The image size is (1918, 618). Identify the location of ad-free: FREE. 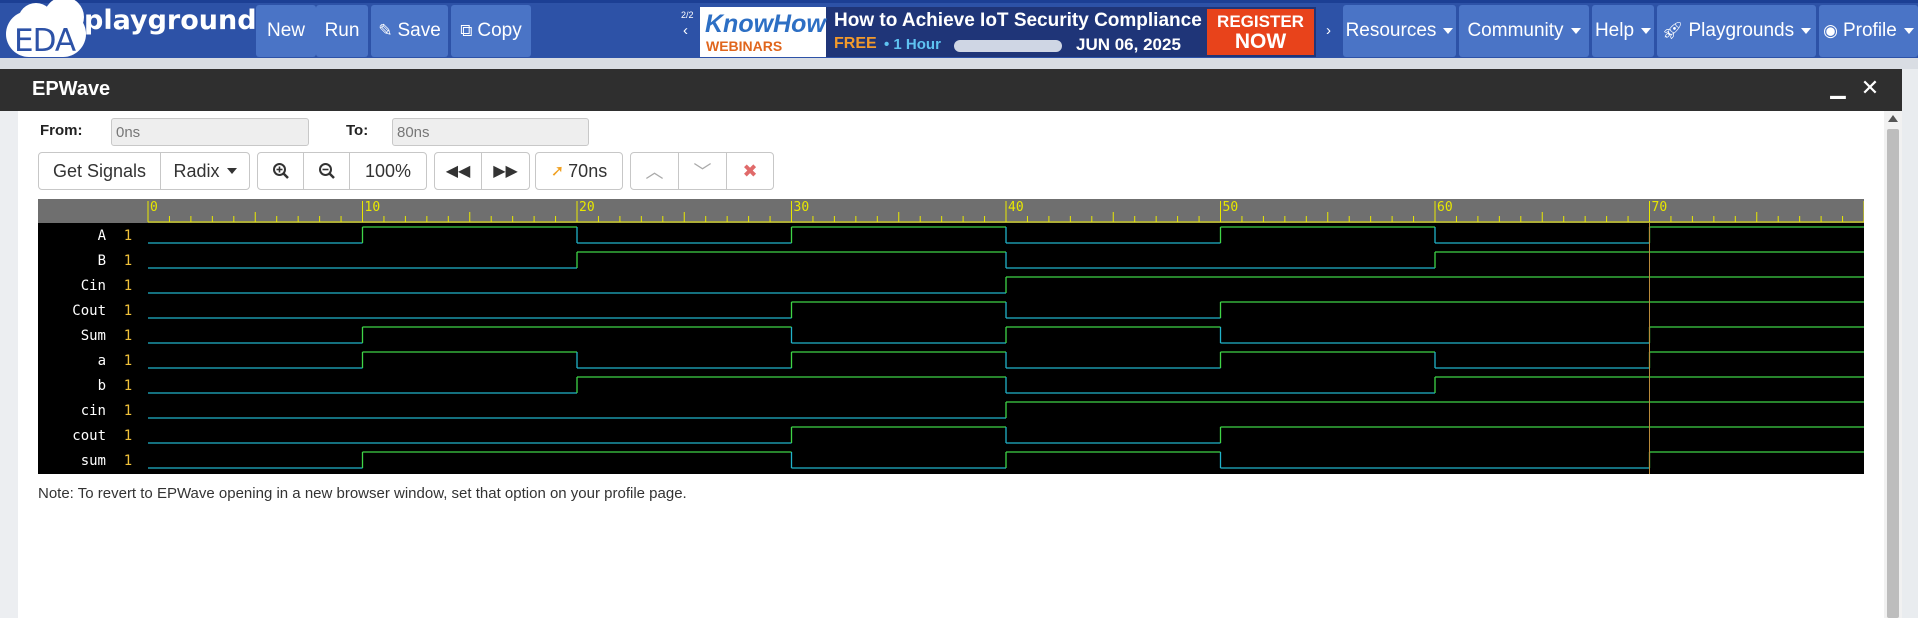
(855, 43).